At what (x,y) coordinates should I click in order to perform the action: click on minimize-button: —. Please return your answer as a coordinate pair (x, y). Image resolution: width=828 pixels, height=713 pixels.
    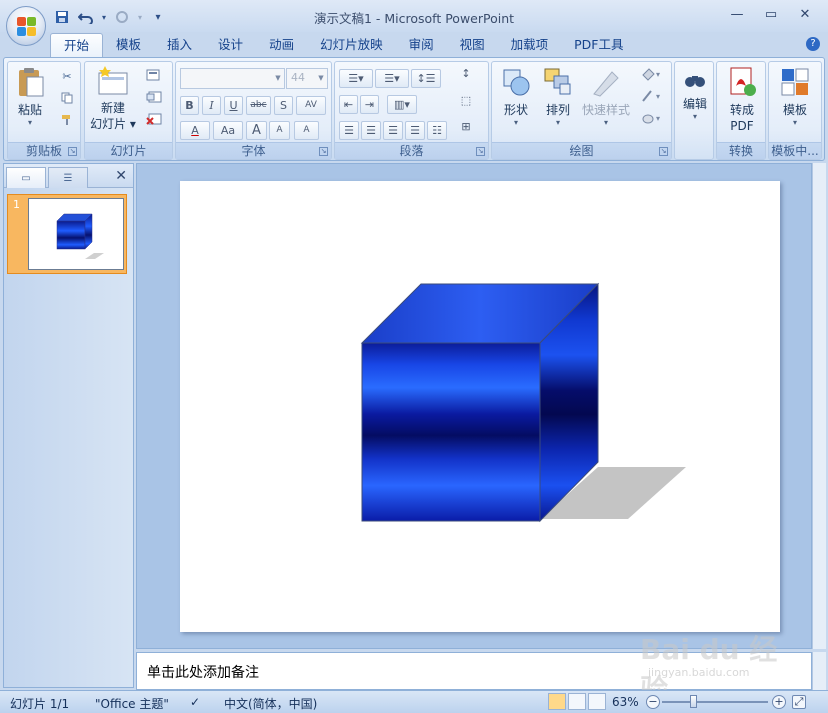
    Looking at the image, I should click on (737, 14).